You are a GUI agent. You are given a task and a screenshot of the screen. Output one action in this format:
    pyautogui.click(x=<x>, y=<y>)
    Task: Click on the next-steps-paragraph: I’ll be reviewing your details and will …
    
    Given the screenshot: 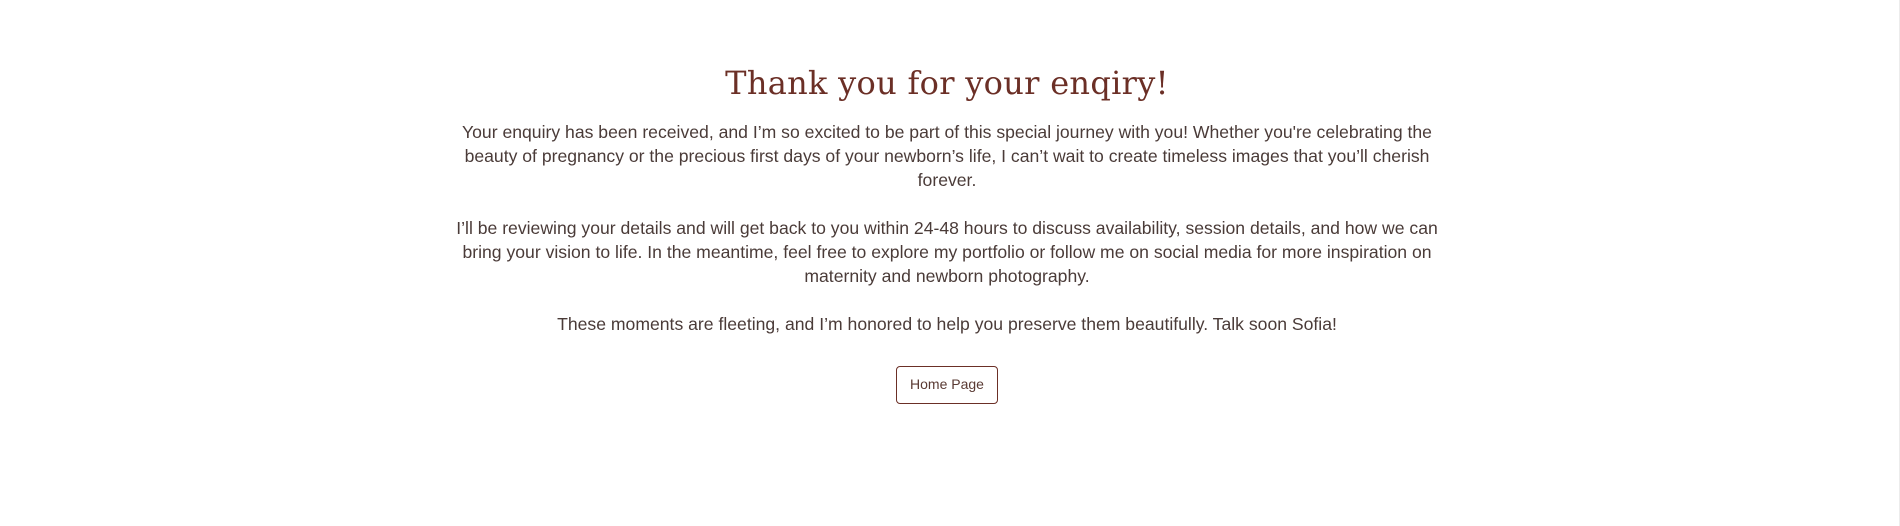 What is the action you would take?
    pyautogui.click(x=947, y=252)
    